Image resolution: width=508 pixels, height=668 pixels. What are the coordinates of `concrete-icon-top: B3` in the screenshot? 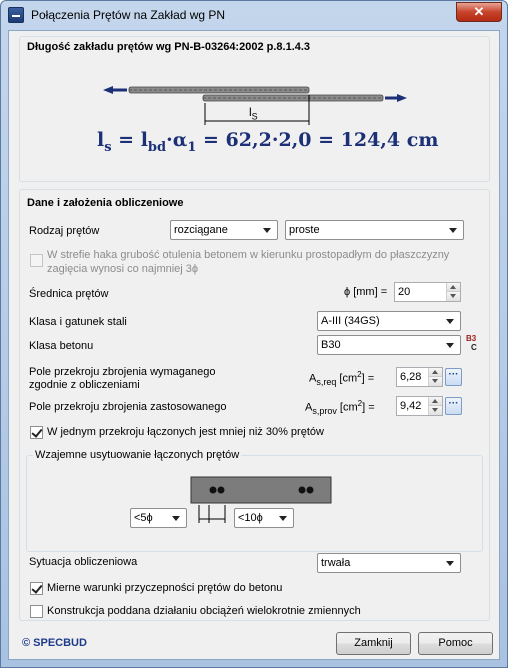 It's located at (471, 338).